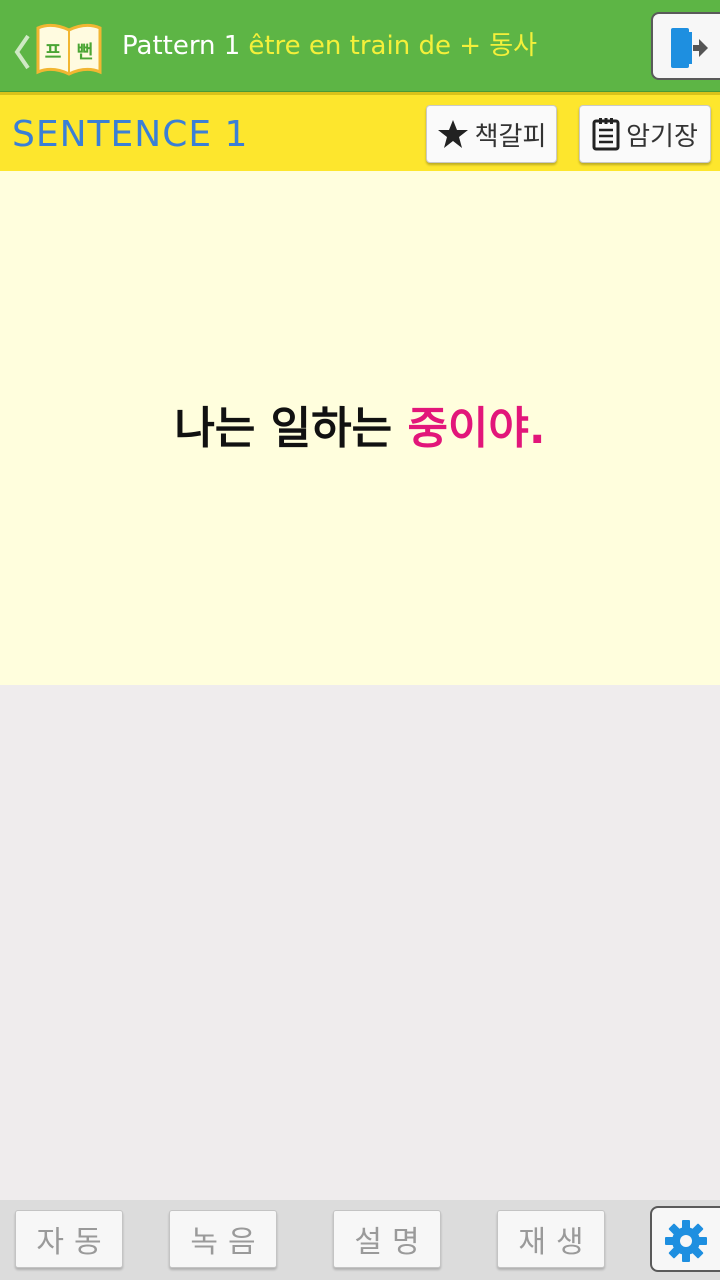  I want to click on logo-char-right: 뻔, so click(85, 52).